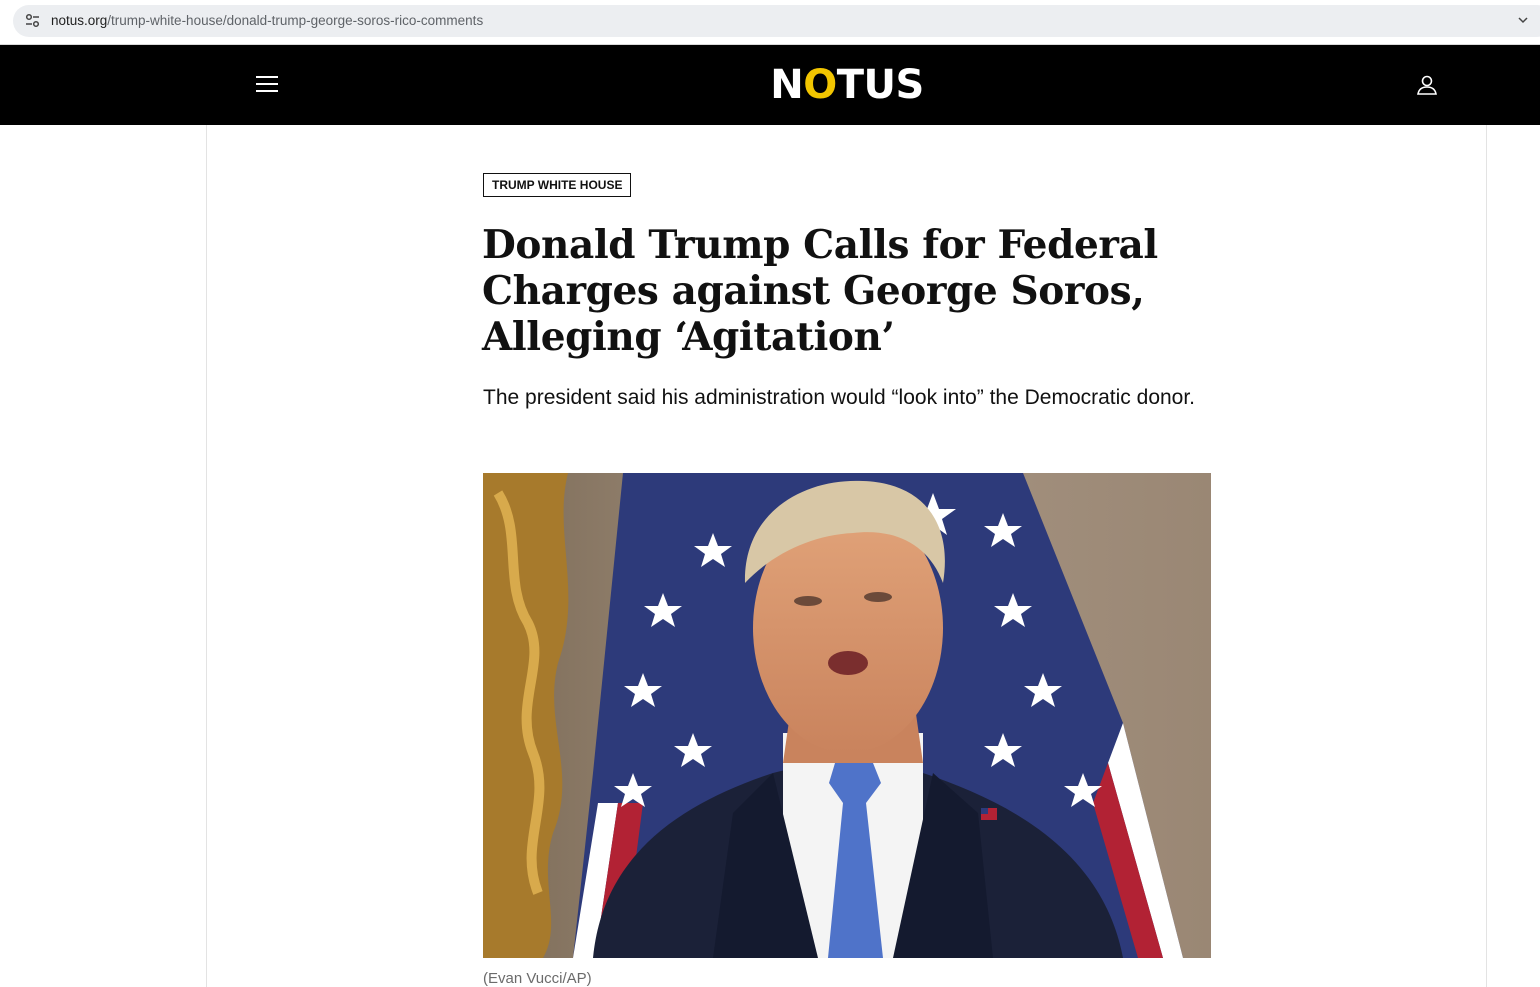  I want to click on notus-logo: N O TUS, so click(847, 85).